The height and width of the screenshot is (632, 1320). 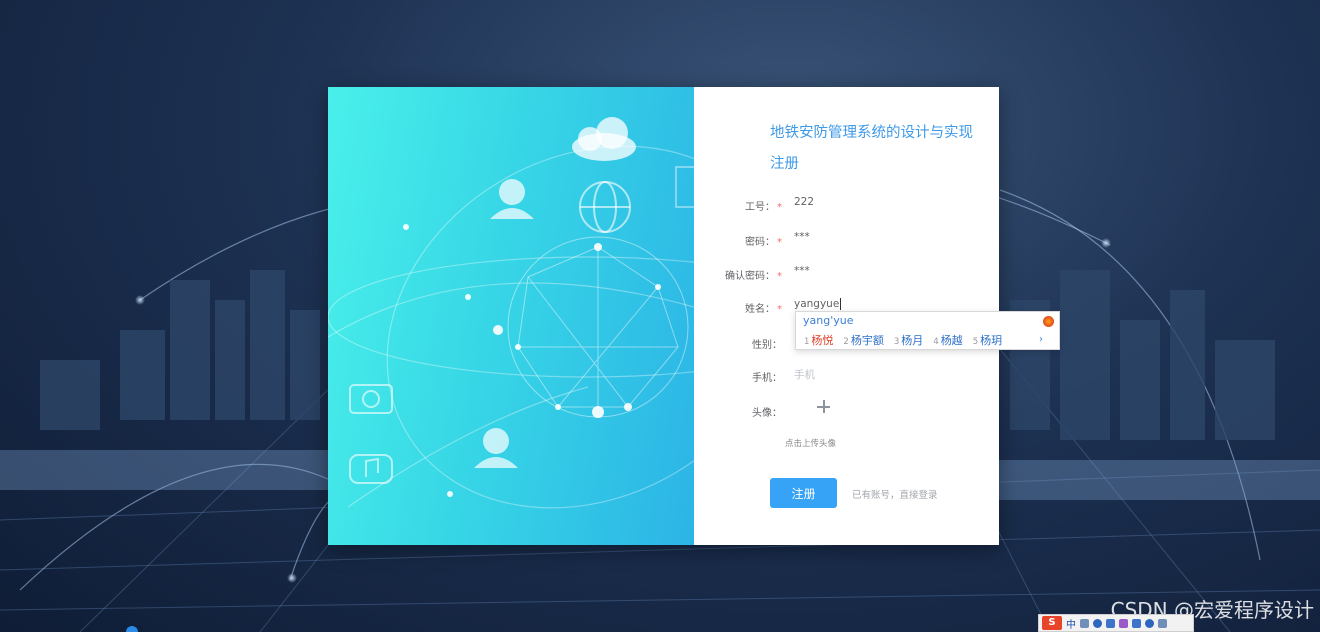 I want to click on cloud-icon, so click(x=604, y=139).